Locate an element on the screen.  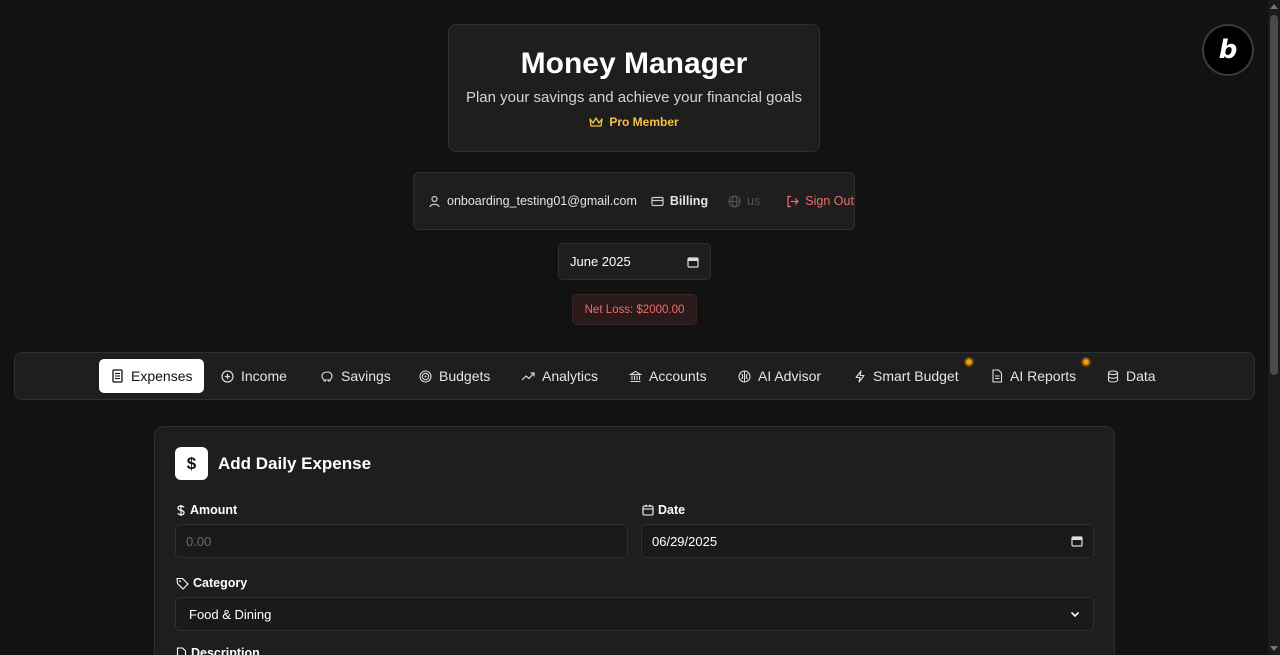
tab-analytics: Analytics is located at coordinates (559, 376).